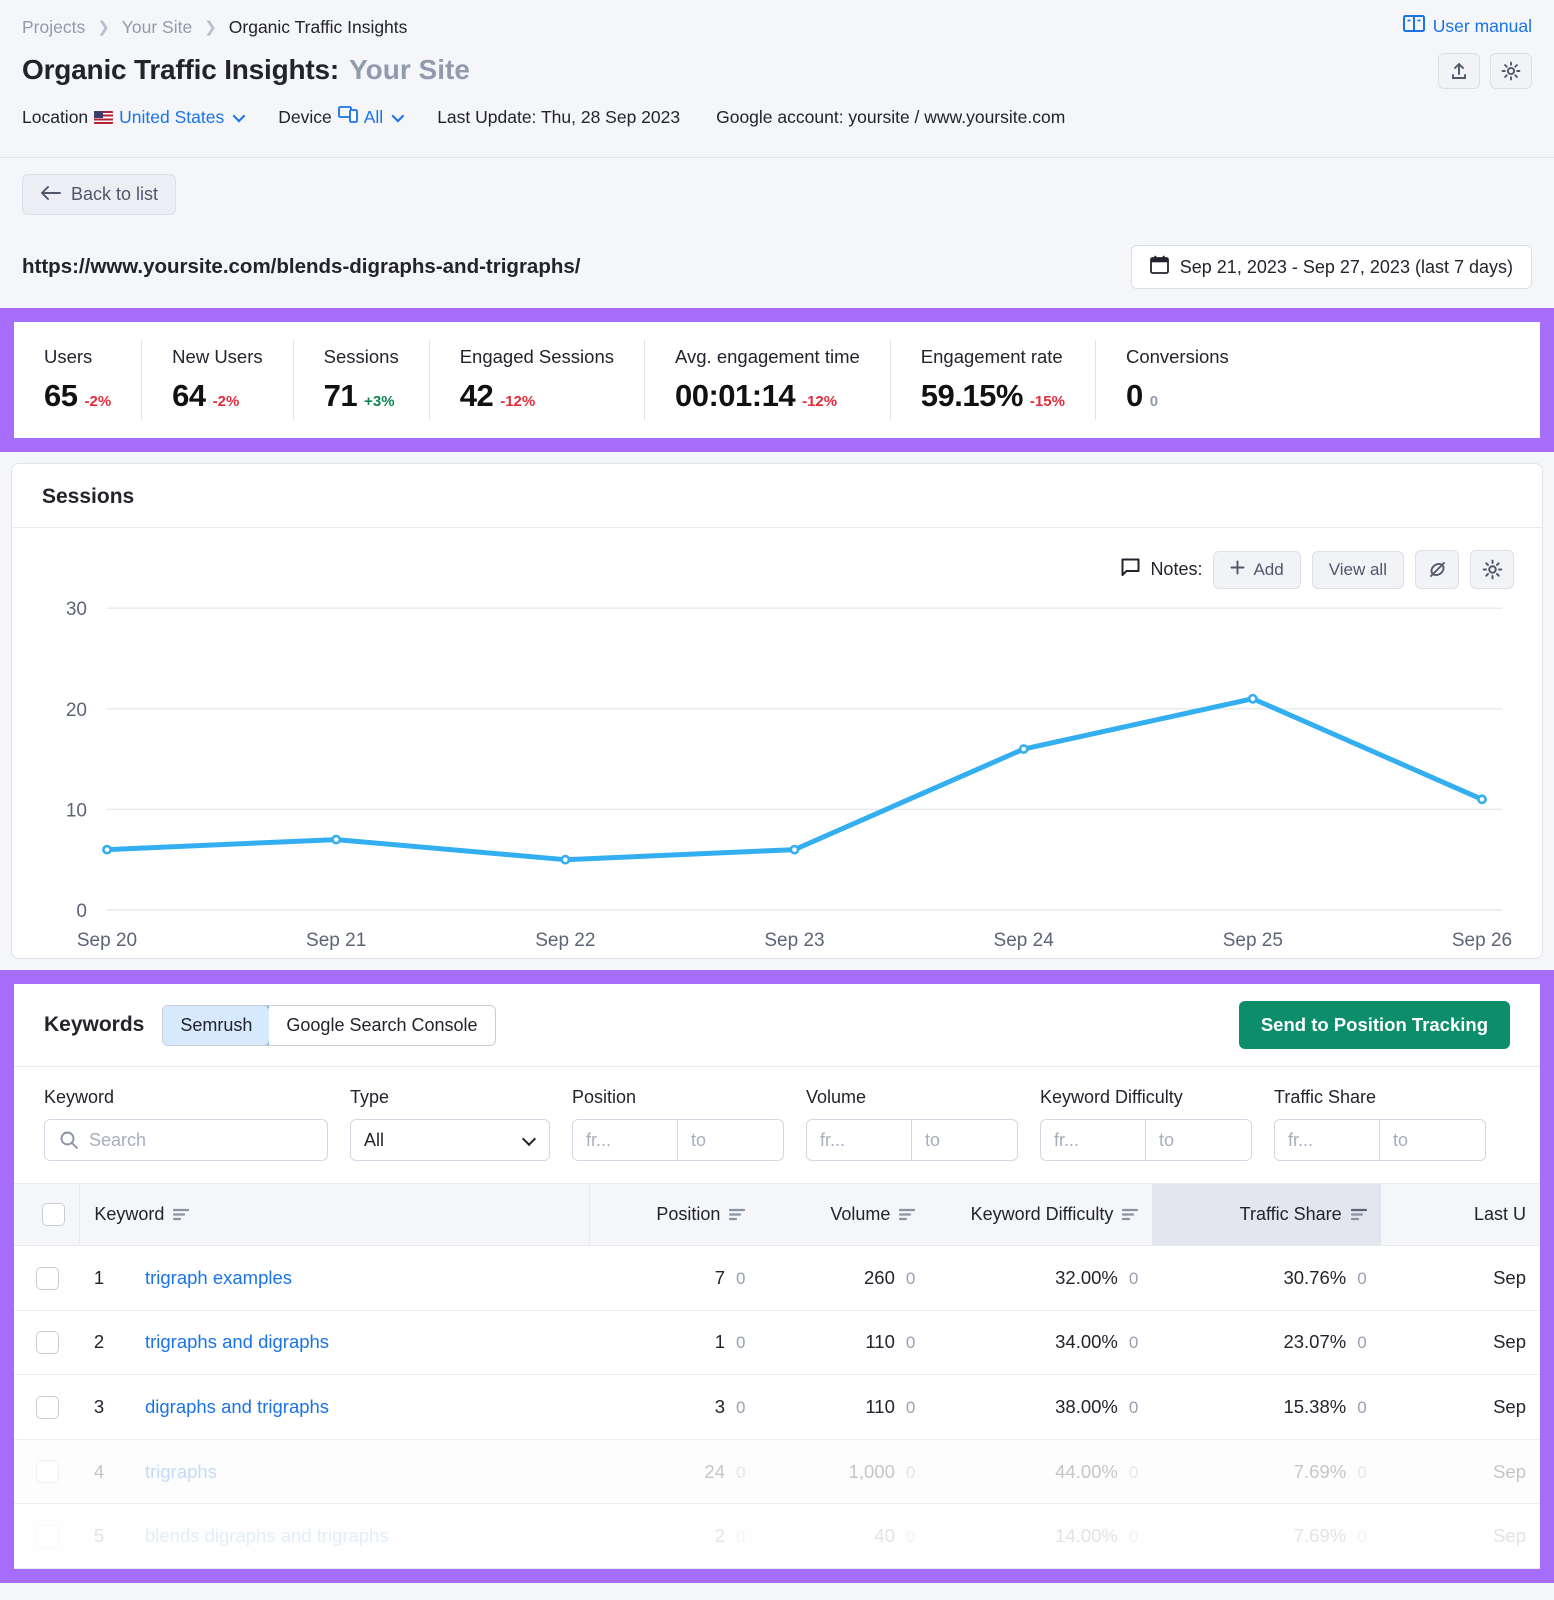 Image resolution: width=1554 pixels, height=1600 pixels. I want to click on chevron-down-icon, so click(398, 115).